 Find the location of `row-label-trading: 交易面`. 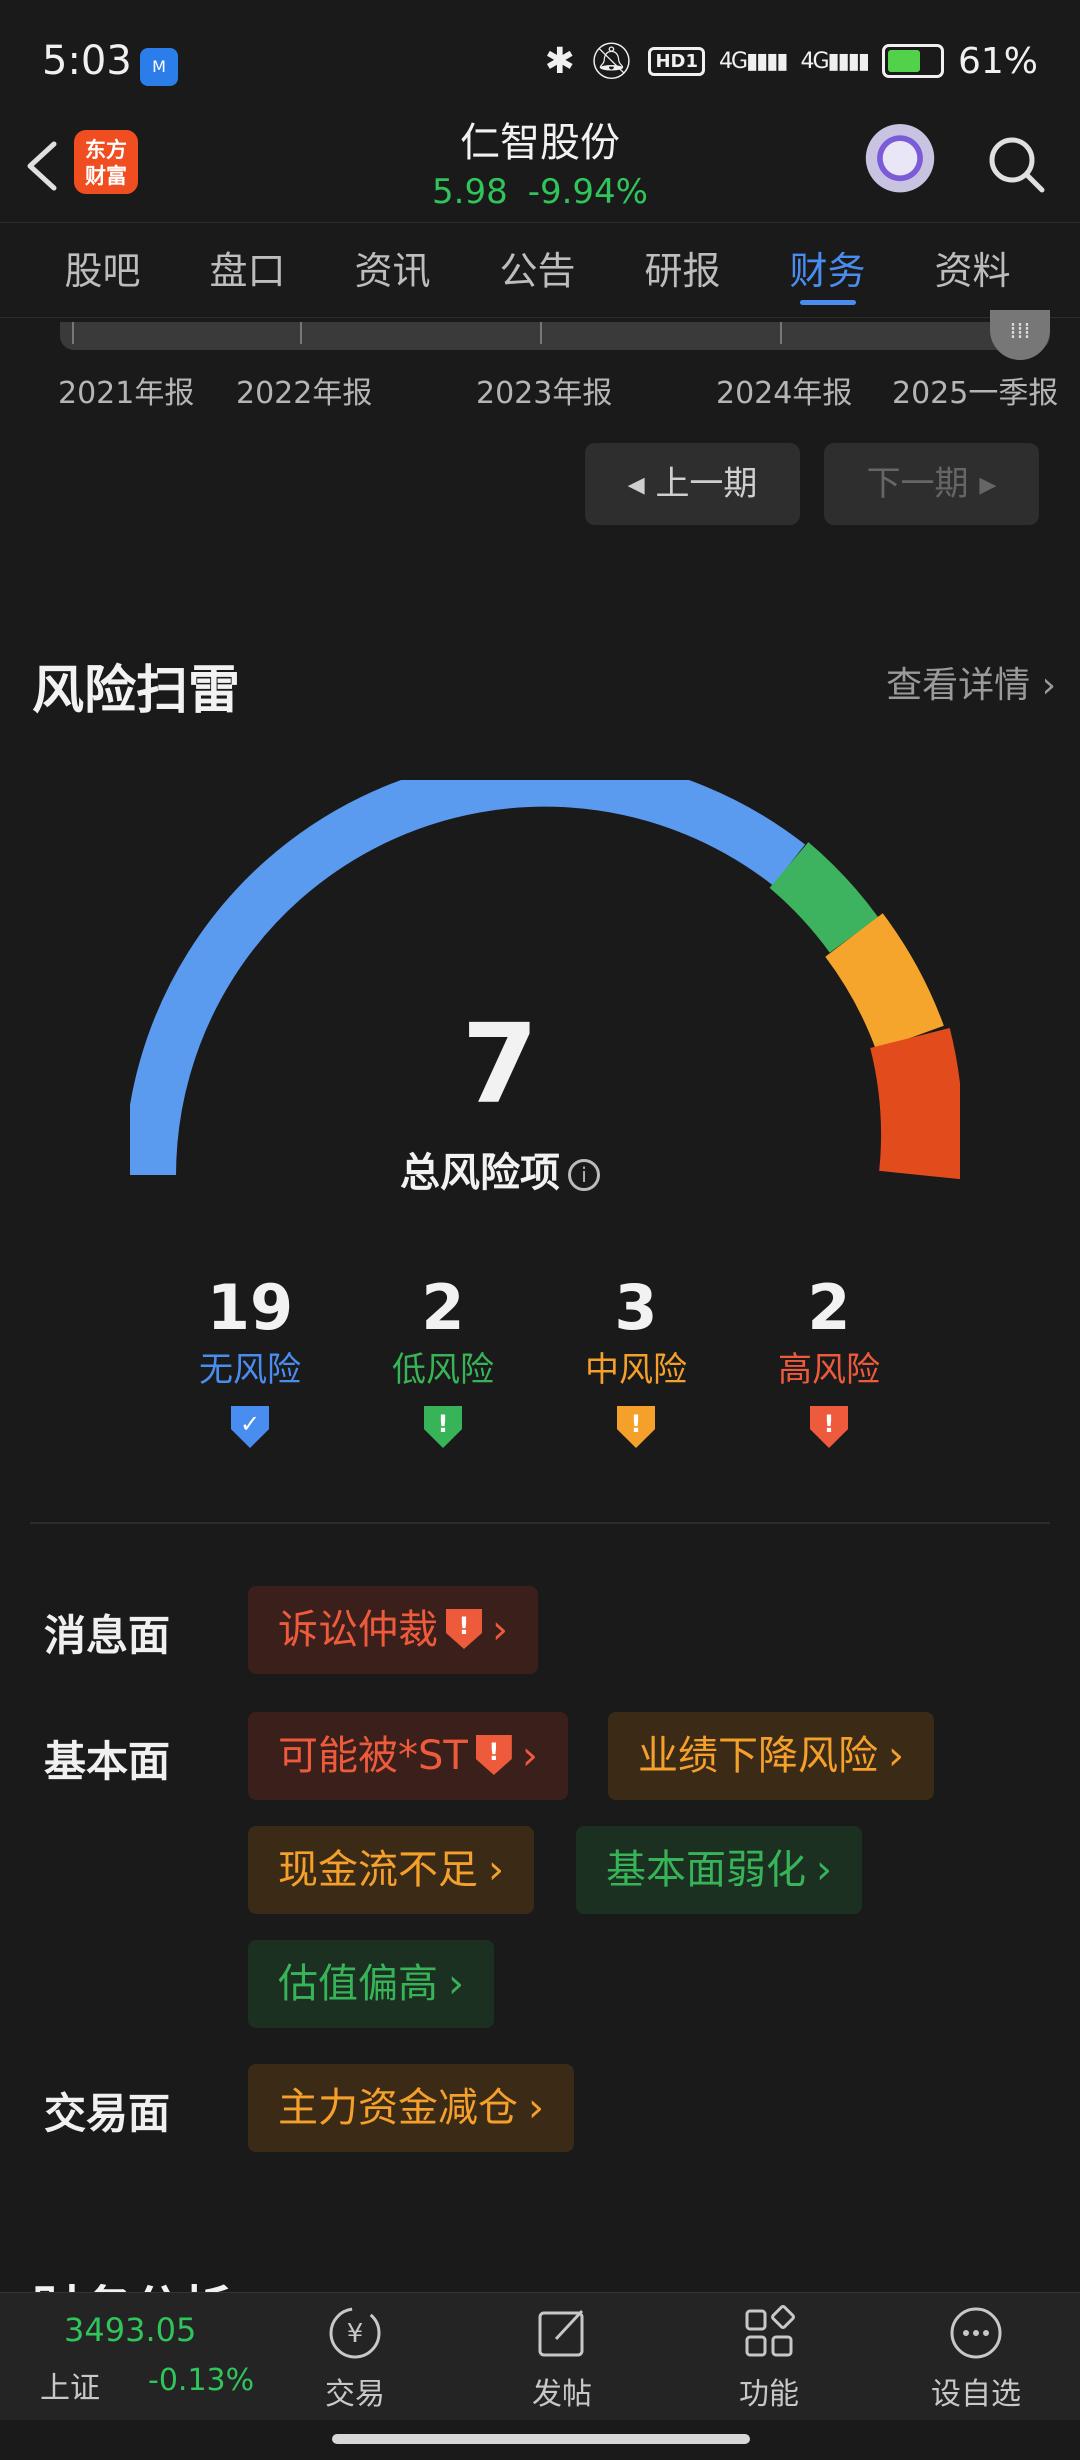

row-label-trading: 交易面 is located at coordinates (107, 2113).